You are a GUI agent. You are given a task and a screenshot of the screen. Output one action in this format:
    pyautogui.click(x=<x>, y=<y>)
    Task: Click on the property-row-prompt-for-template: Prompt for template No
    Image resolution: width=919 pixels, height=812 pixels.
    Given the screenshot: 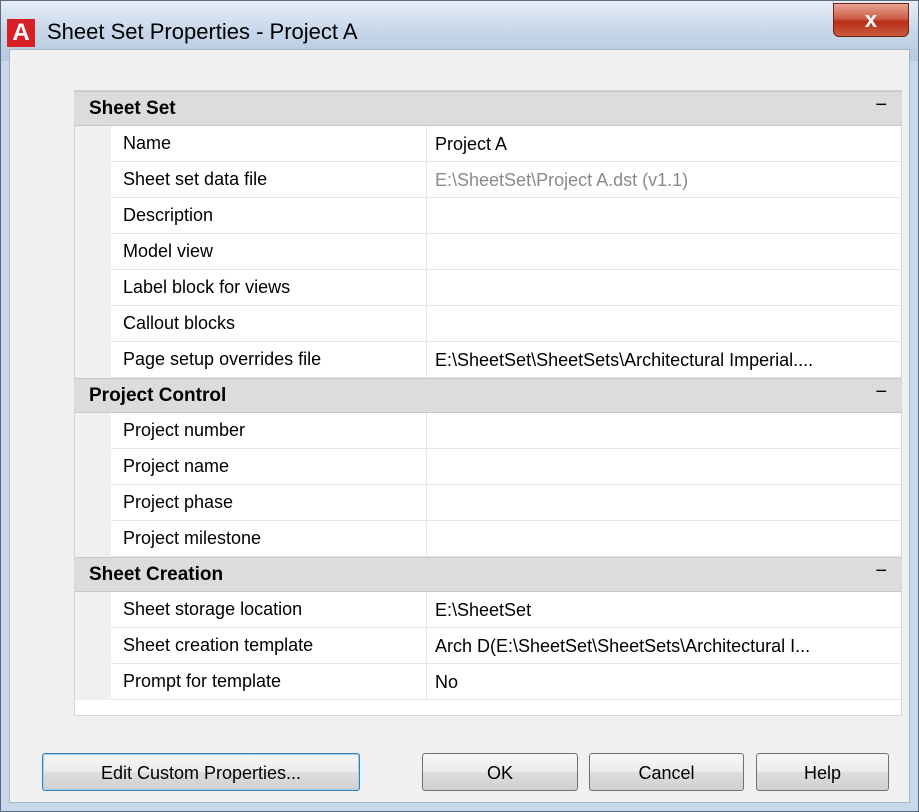 What is the action you would take?
    pyautogui.click(x=488, y=682)
    